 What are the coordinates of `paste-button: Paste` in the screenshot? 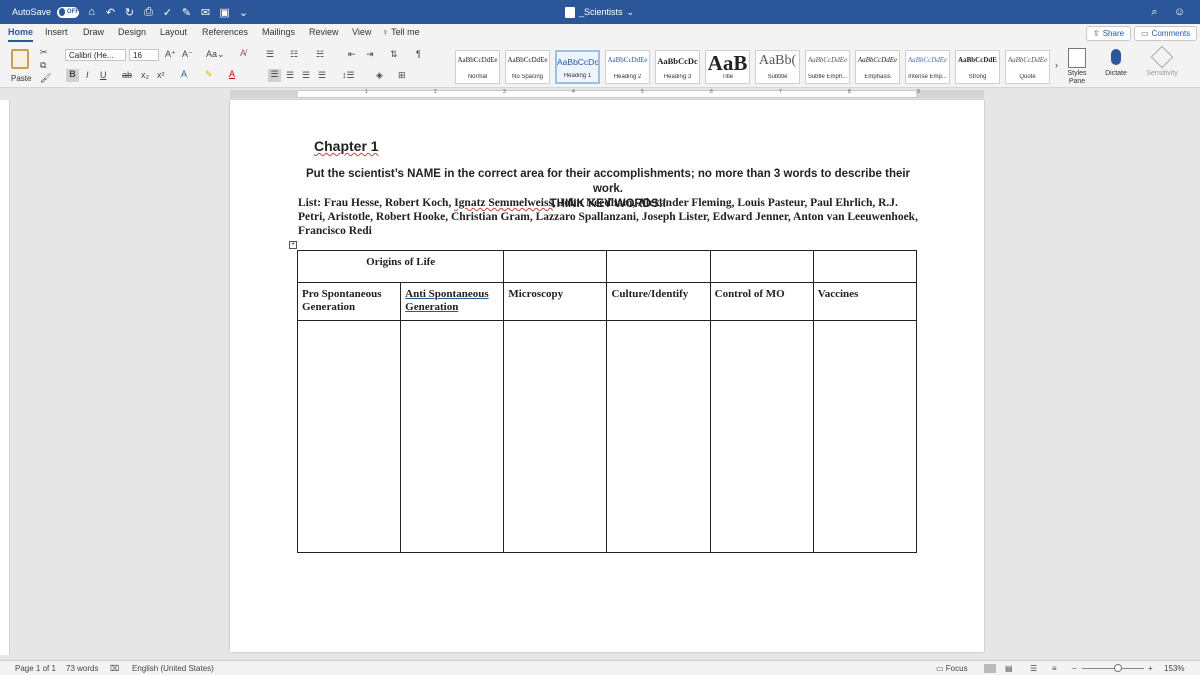 It's located at (21, 66).